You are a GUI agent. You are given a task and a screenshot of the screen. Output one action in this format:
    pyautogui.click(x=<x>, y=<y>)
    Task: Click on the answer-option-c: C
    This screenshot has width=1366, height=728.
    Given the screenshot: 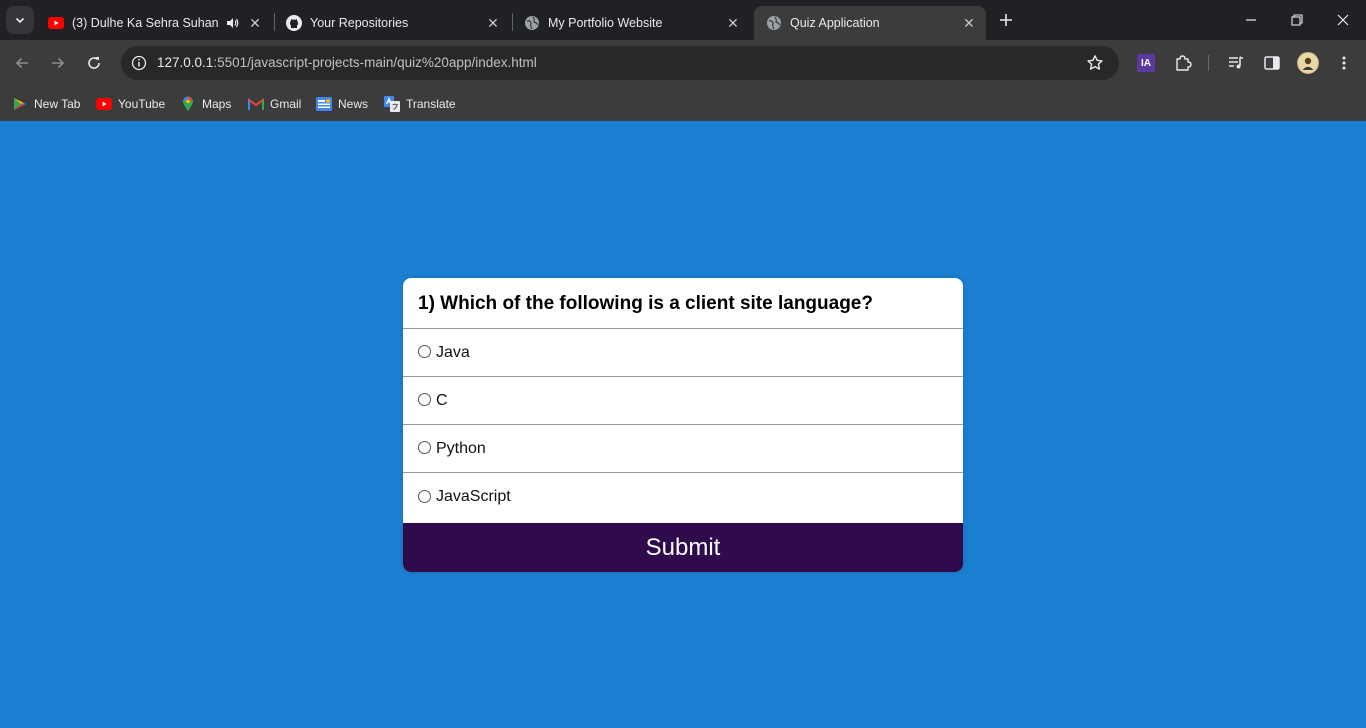 What is the action you would take?
    pyautogui.click(x=683, y=401)
    